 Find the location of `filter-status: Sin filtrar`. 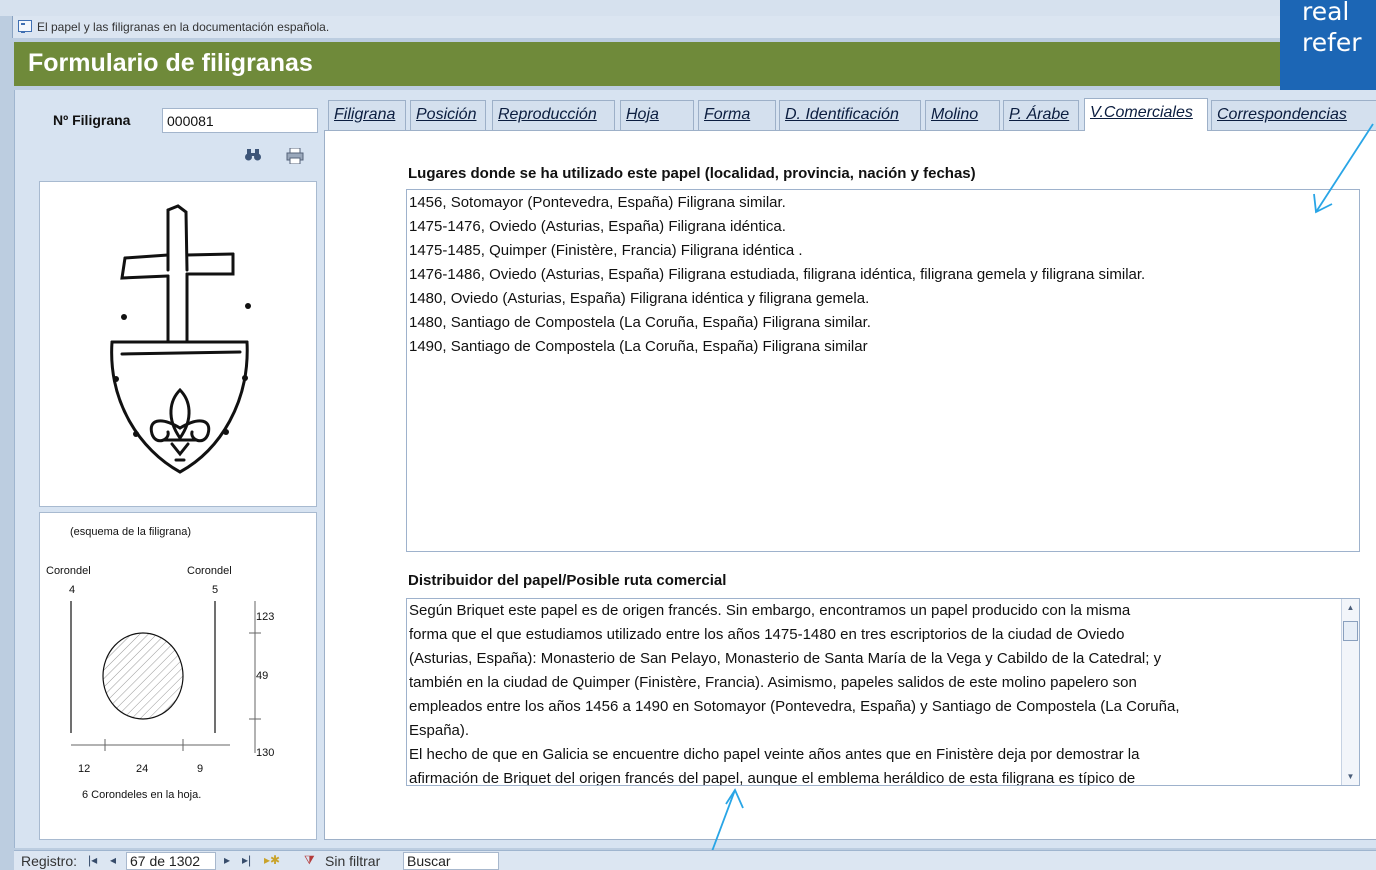

filter-status: Sin filtrar is located at coordinates (352, 861).